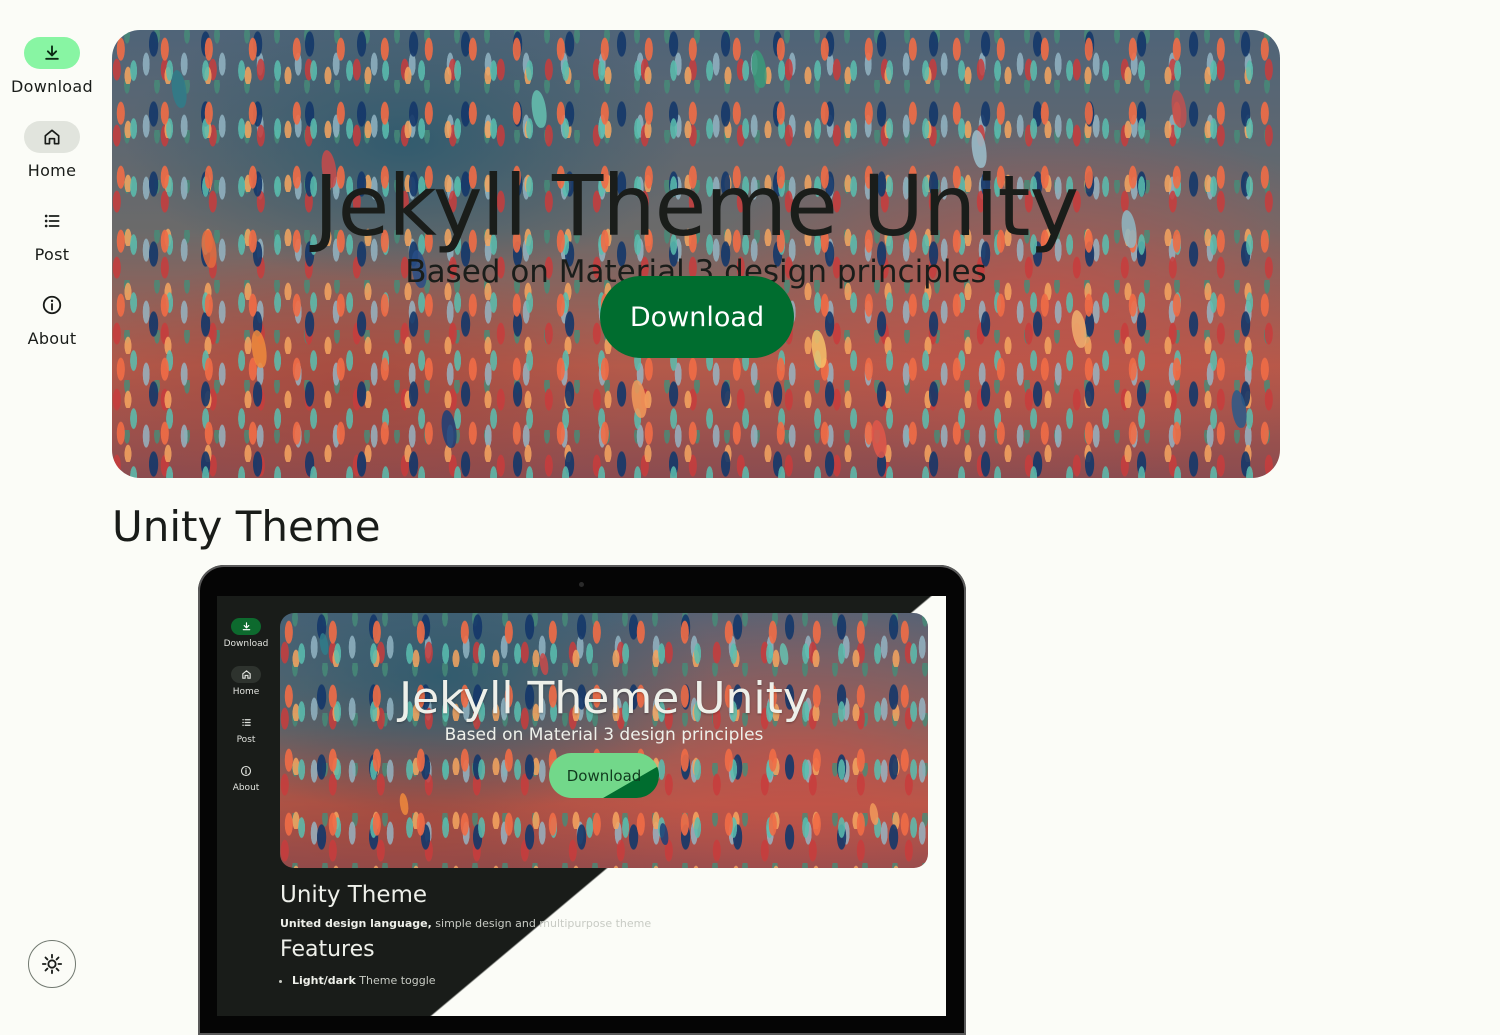  I want to click on preview-hero-title: Jekyll Theme Unity, so click(604, 698).